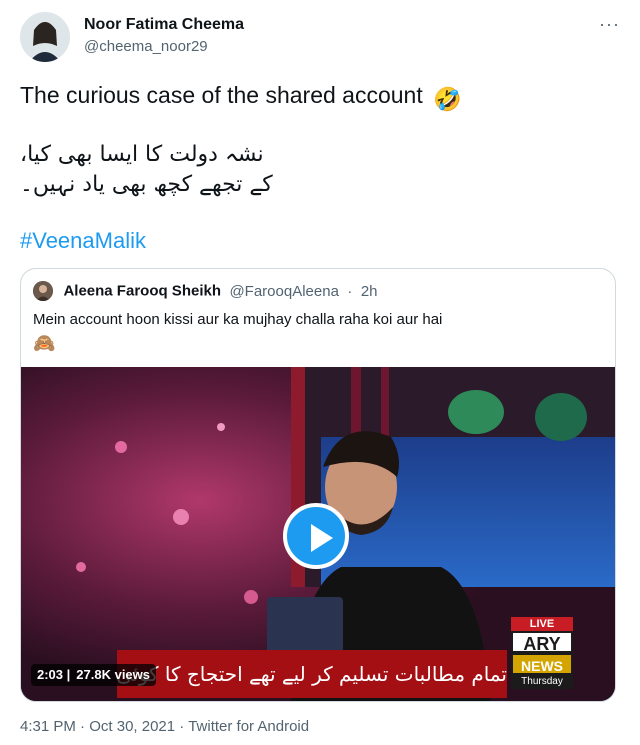 The image size is (640, 745). I want to click on video-duration: 2:03, so click(50, 674).